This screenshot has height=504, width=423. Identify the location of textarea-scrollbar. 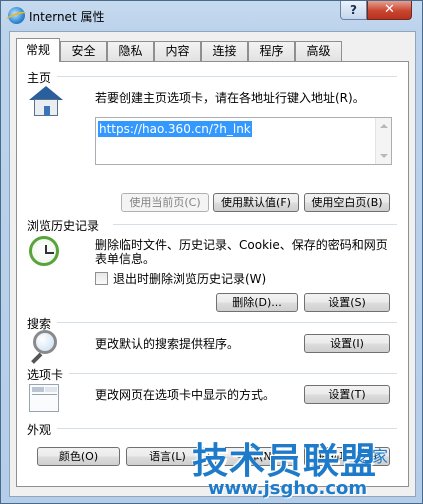
(383, 141).